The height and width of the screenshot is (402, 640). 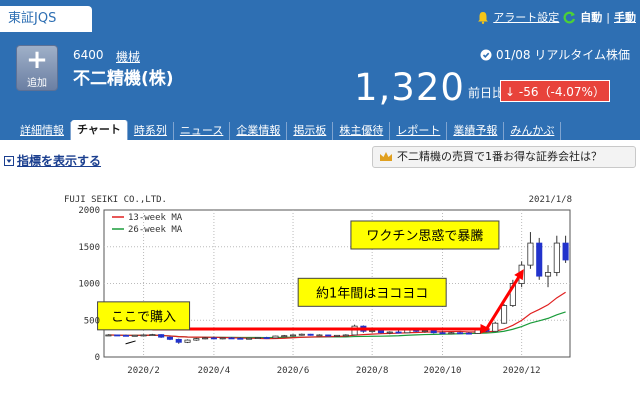 What do you see at coordinates (372, 293) in the screenshot?
I see `annotation-flat-text: 約1年間はヨコヨコ` at bounding box center [372, 293].